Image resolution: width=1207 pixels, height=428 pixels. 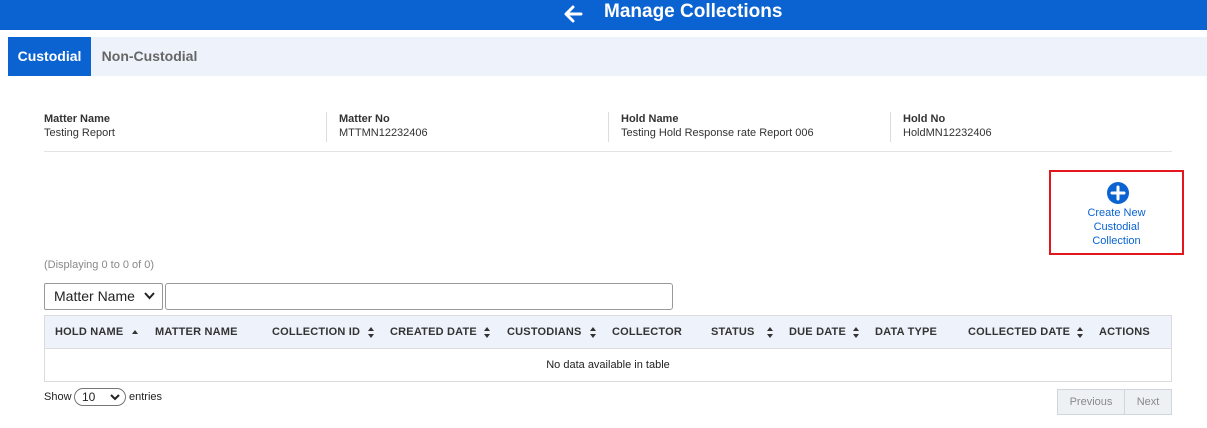 What do you see at coordinates (1118, 193) in the screenshot?
I see `plus-circle-icon` at bounding box center [1118, 193].